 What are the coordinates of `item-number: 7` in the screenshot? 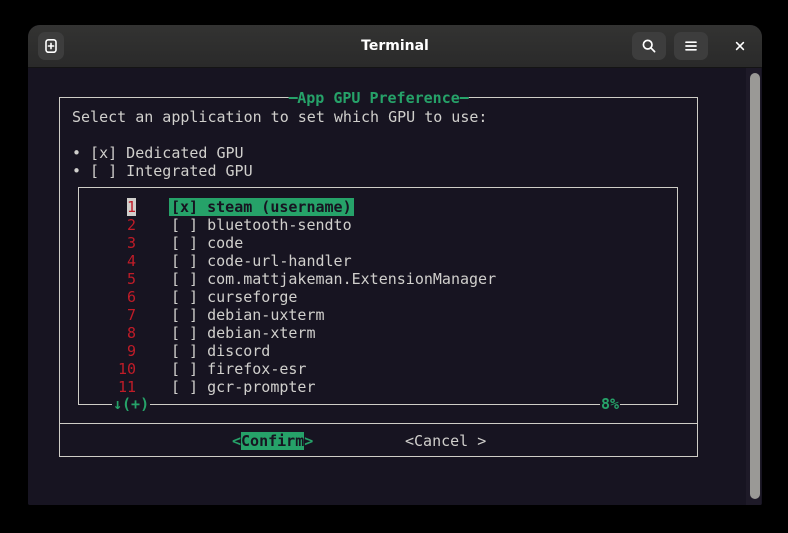 It's located at (131, 315).